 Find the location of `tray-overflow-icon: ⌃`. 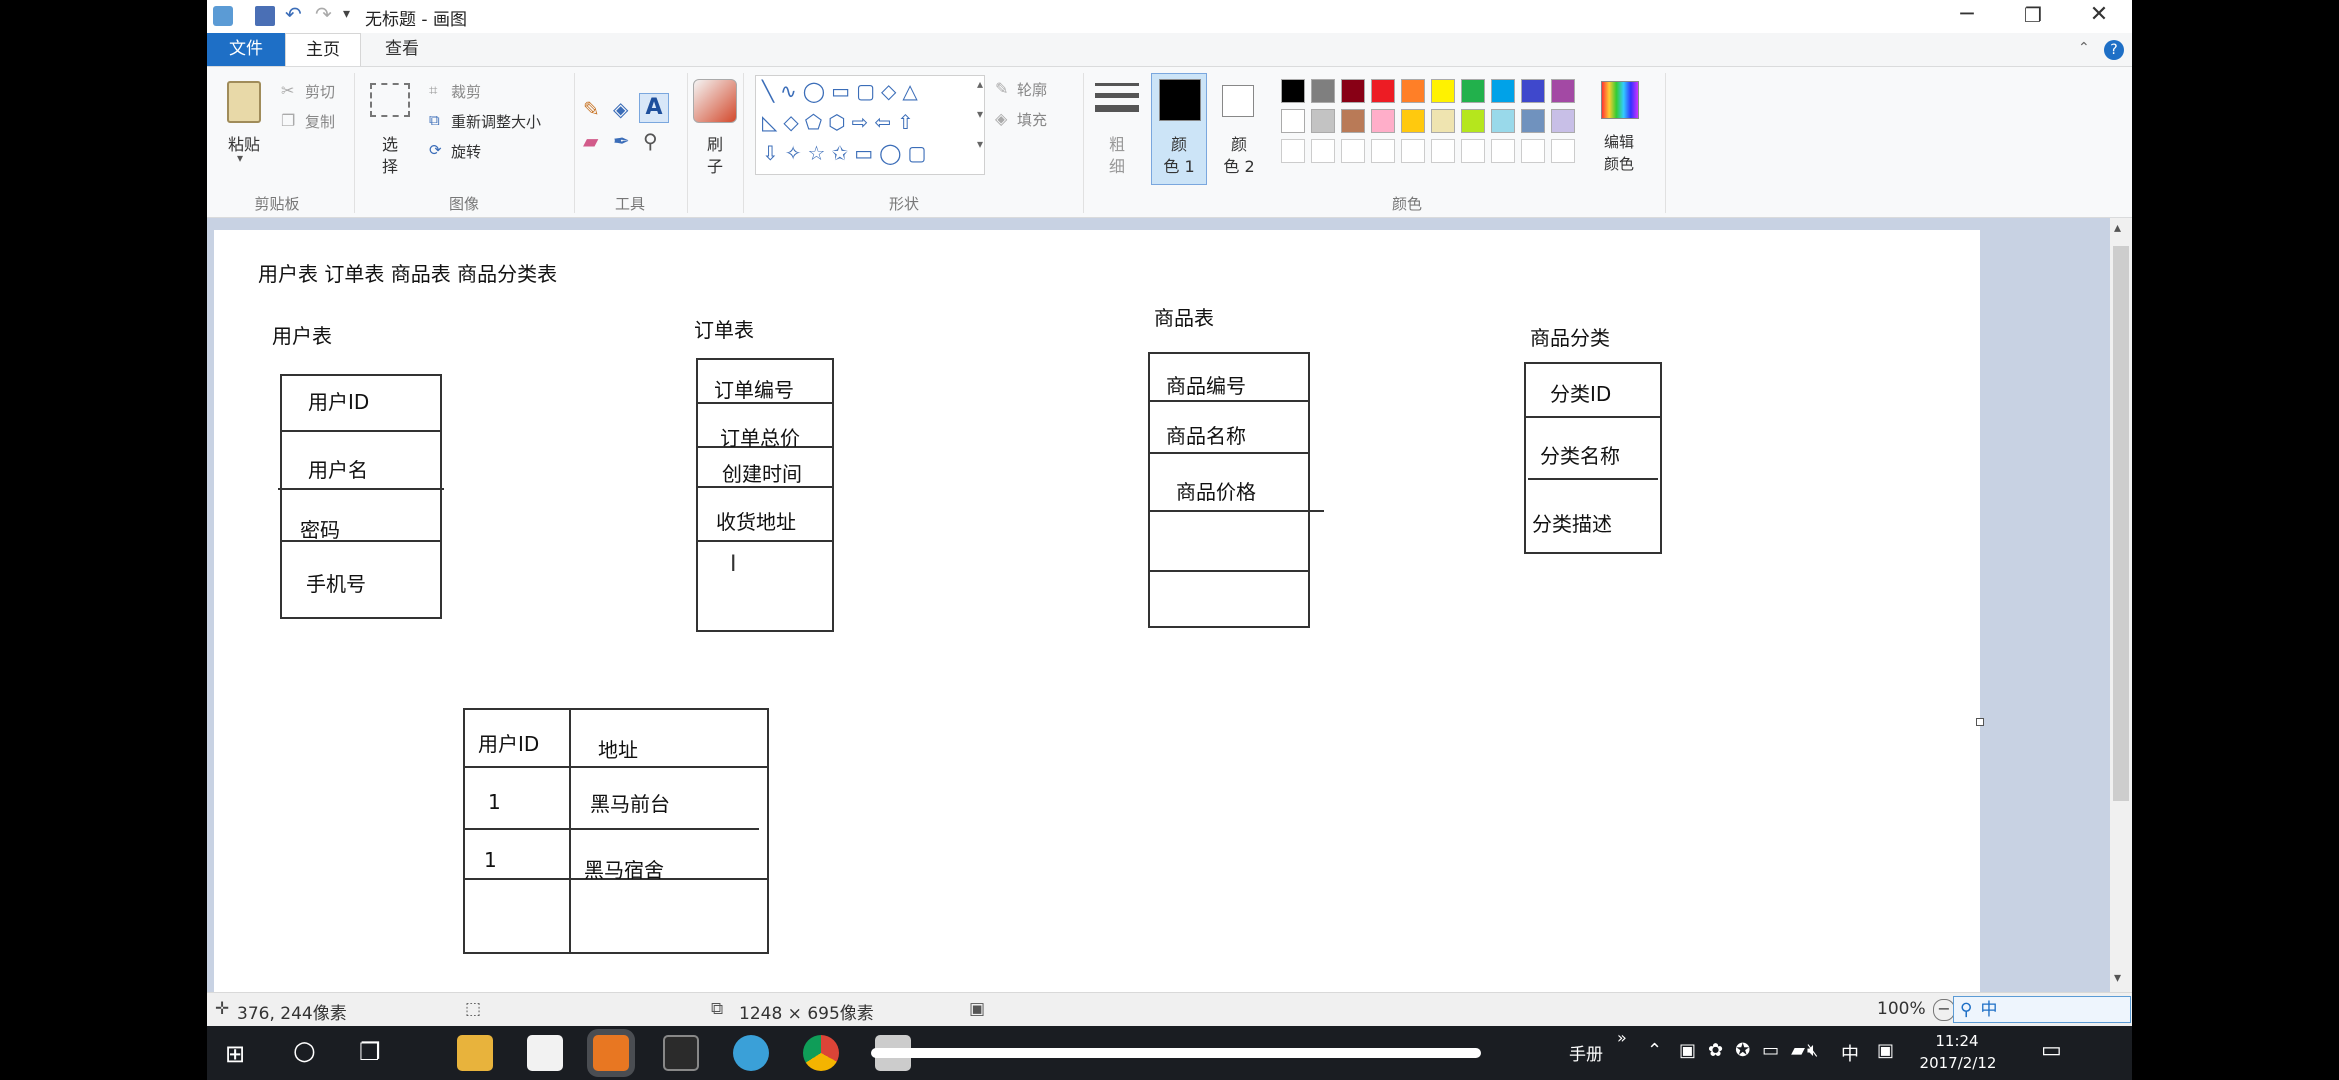

tray-overflow-icon: ⌃ is located at coordinates (1654, 1050).